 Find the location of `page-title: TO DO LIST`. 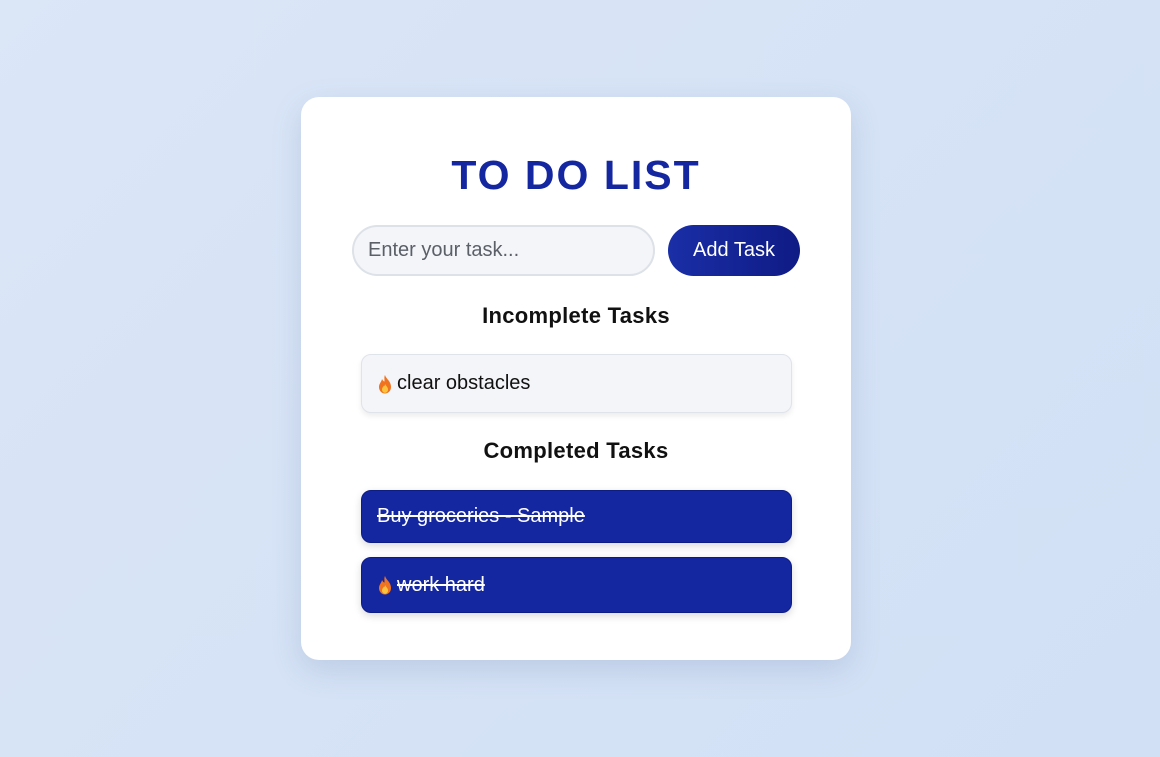

page-title: TO DO LIST is located at coordinates (576, 175).